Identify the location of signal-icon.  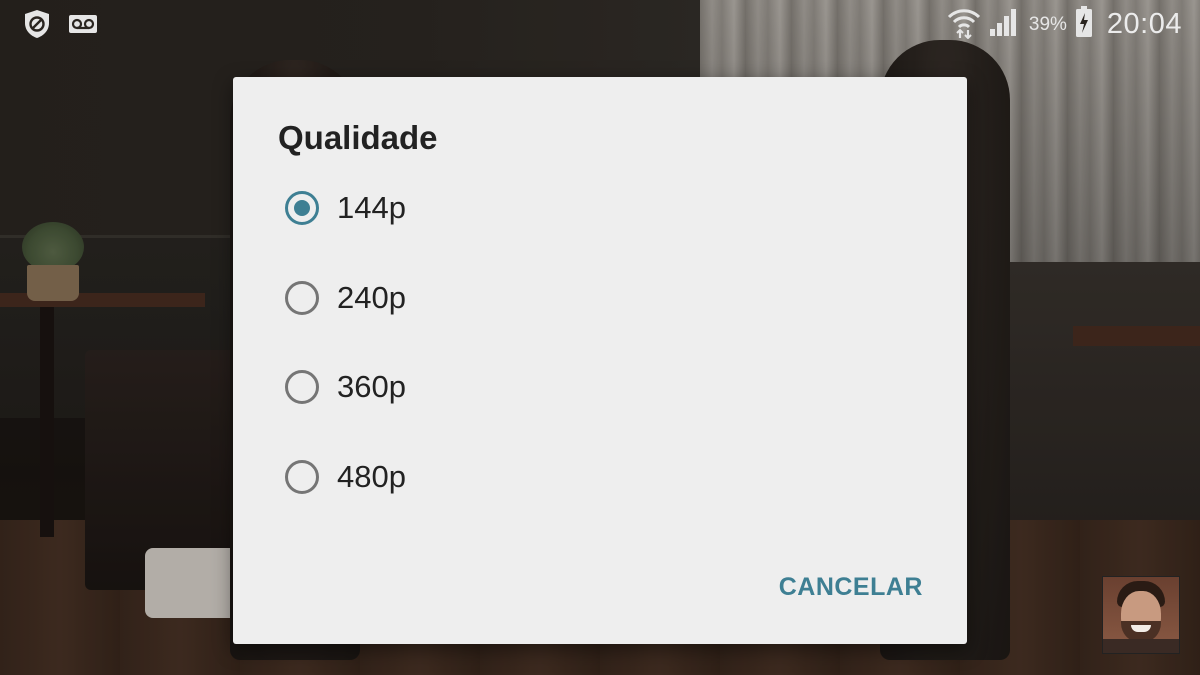
(1004, 24).